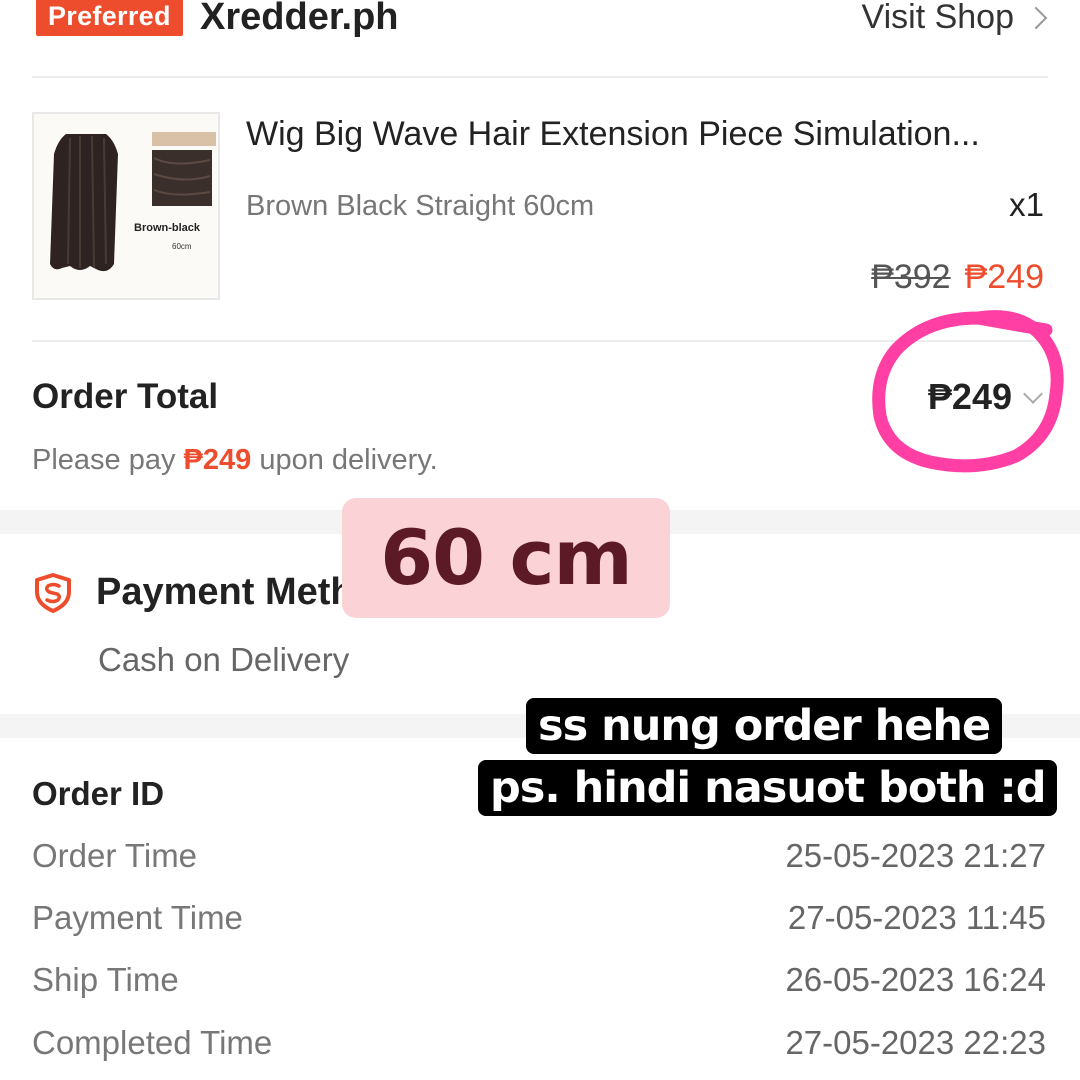  I want to click on wig-image, so click(126, 206).